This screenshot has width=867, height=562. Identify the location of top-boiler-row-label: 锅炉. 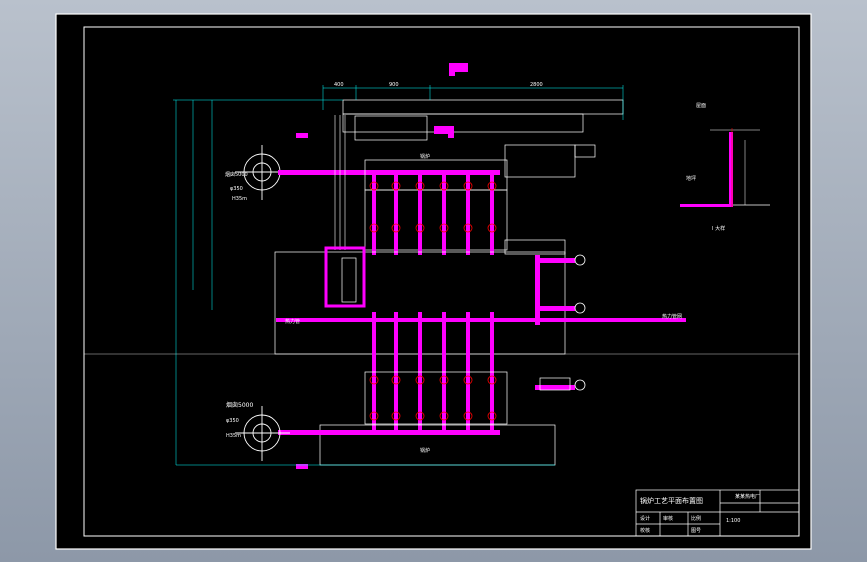
(425, 156).